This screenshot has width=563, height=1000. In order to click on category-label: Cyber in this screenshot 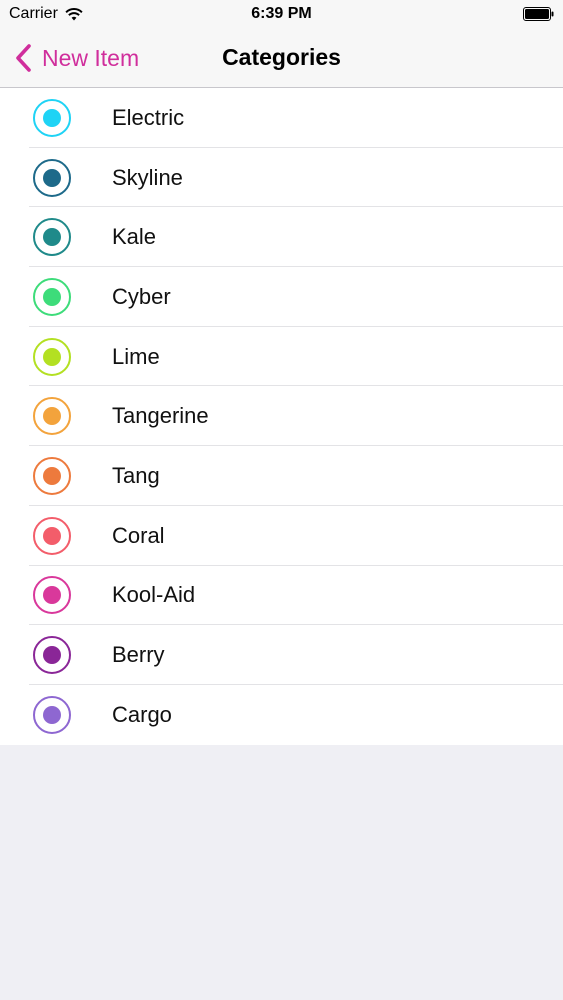, I will do `click(141, 296)`.